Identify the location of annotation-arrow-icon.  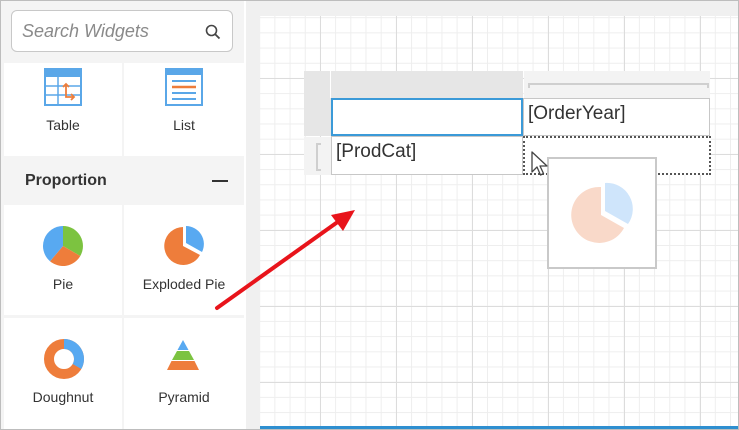
(285, 260).